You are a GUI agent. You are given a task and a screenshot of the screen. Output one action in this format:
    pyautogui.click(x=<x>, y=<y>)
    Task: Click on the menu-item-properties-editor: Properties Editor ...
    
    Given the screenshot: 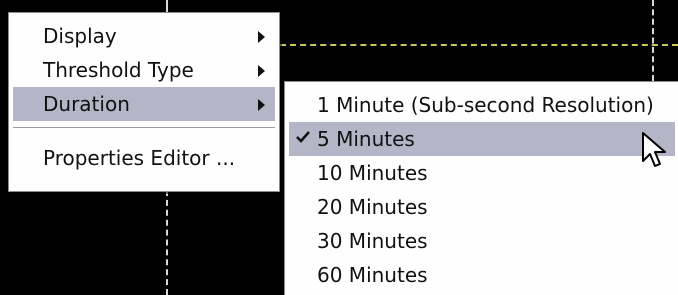 What is the action you would take?
    pyautogui.click(x=144, y=158)
    